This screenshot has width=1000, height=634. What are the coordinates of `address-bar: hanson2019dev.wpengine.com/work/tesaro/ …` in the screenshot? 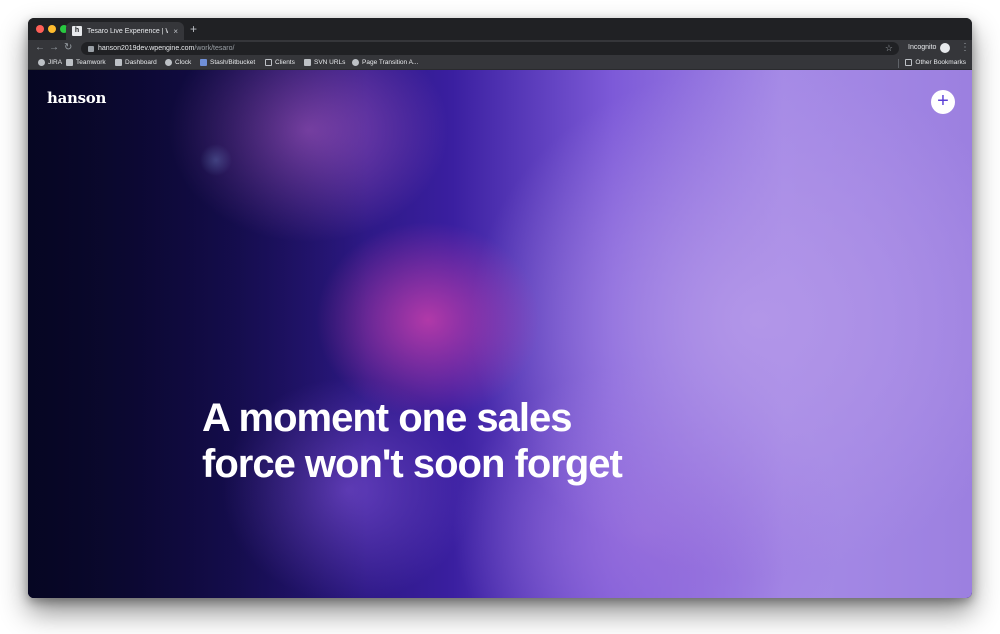 It's located at (490, 48).